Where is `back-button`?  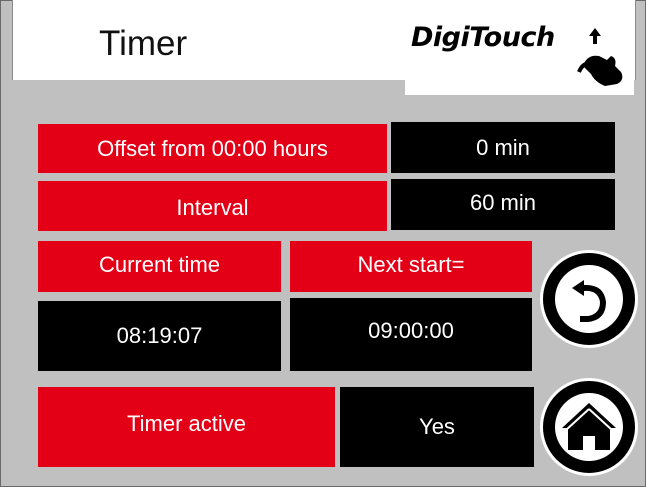 back-button is located at coordinates (589, 299).